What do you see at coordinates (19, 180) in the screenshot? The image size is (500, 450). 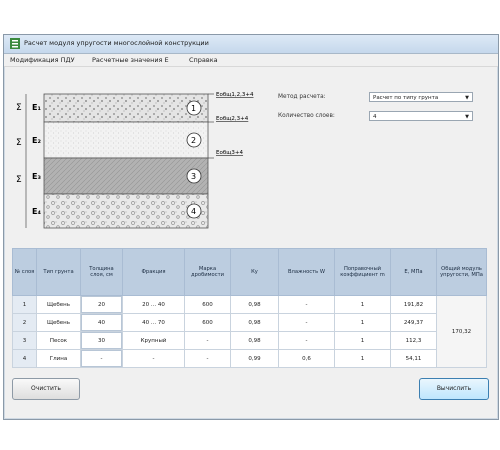 I see `sum-marker-3: Σ` at bounding box center [19, 180].